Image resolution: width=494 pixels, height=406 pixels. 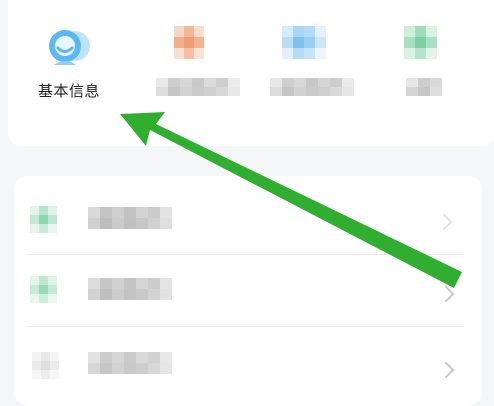 What do you see at coordinates (69, 91) in the screenshot?
I see `grid-item-label: 基本信息` at bounding box center [69, 91].